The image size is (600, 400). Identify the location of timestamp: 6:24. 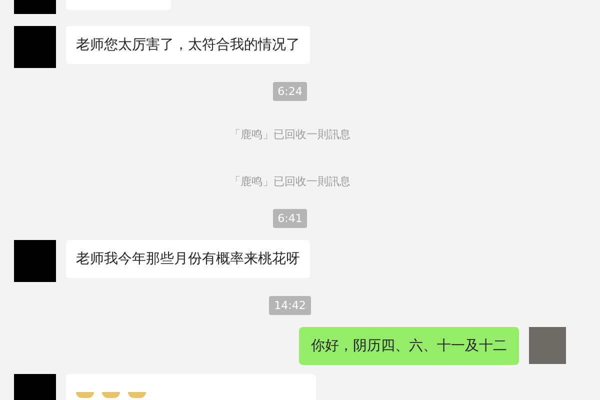
(290, 91).